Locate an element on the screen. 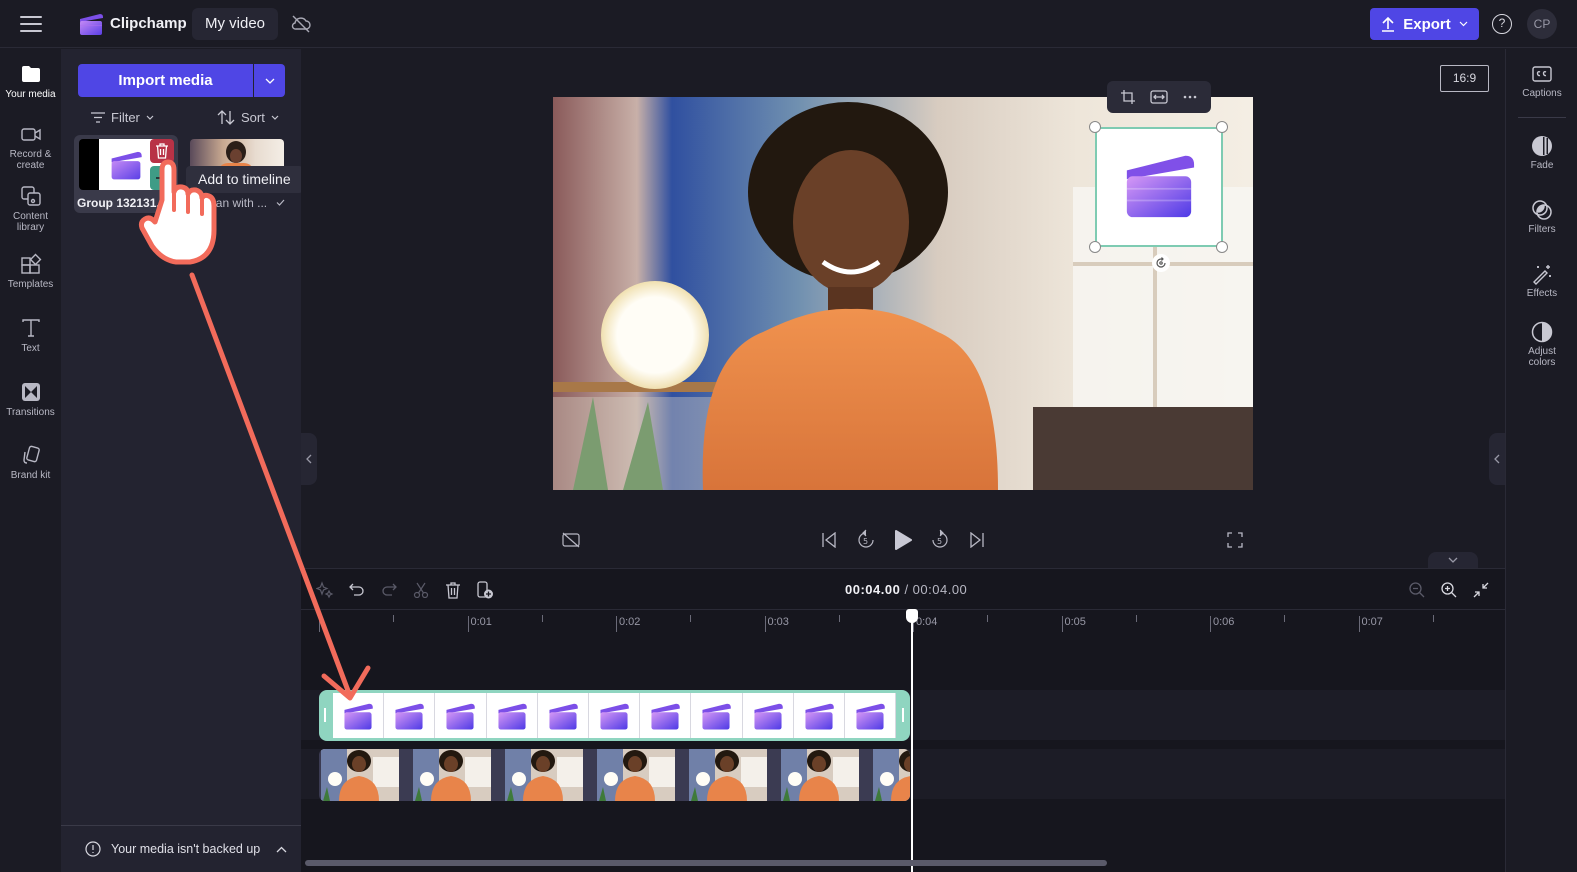  add-media-icon is located at coordinates (485, 590).